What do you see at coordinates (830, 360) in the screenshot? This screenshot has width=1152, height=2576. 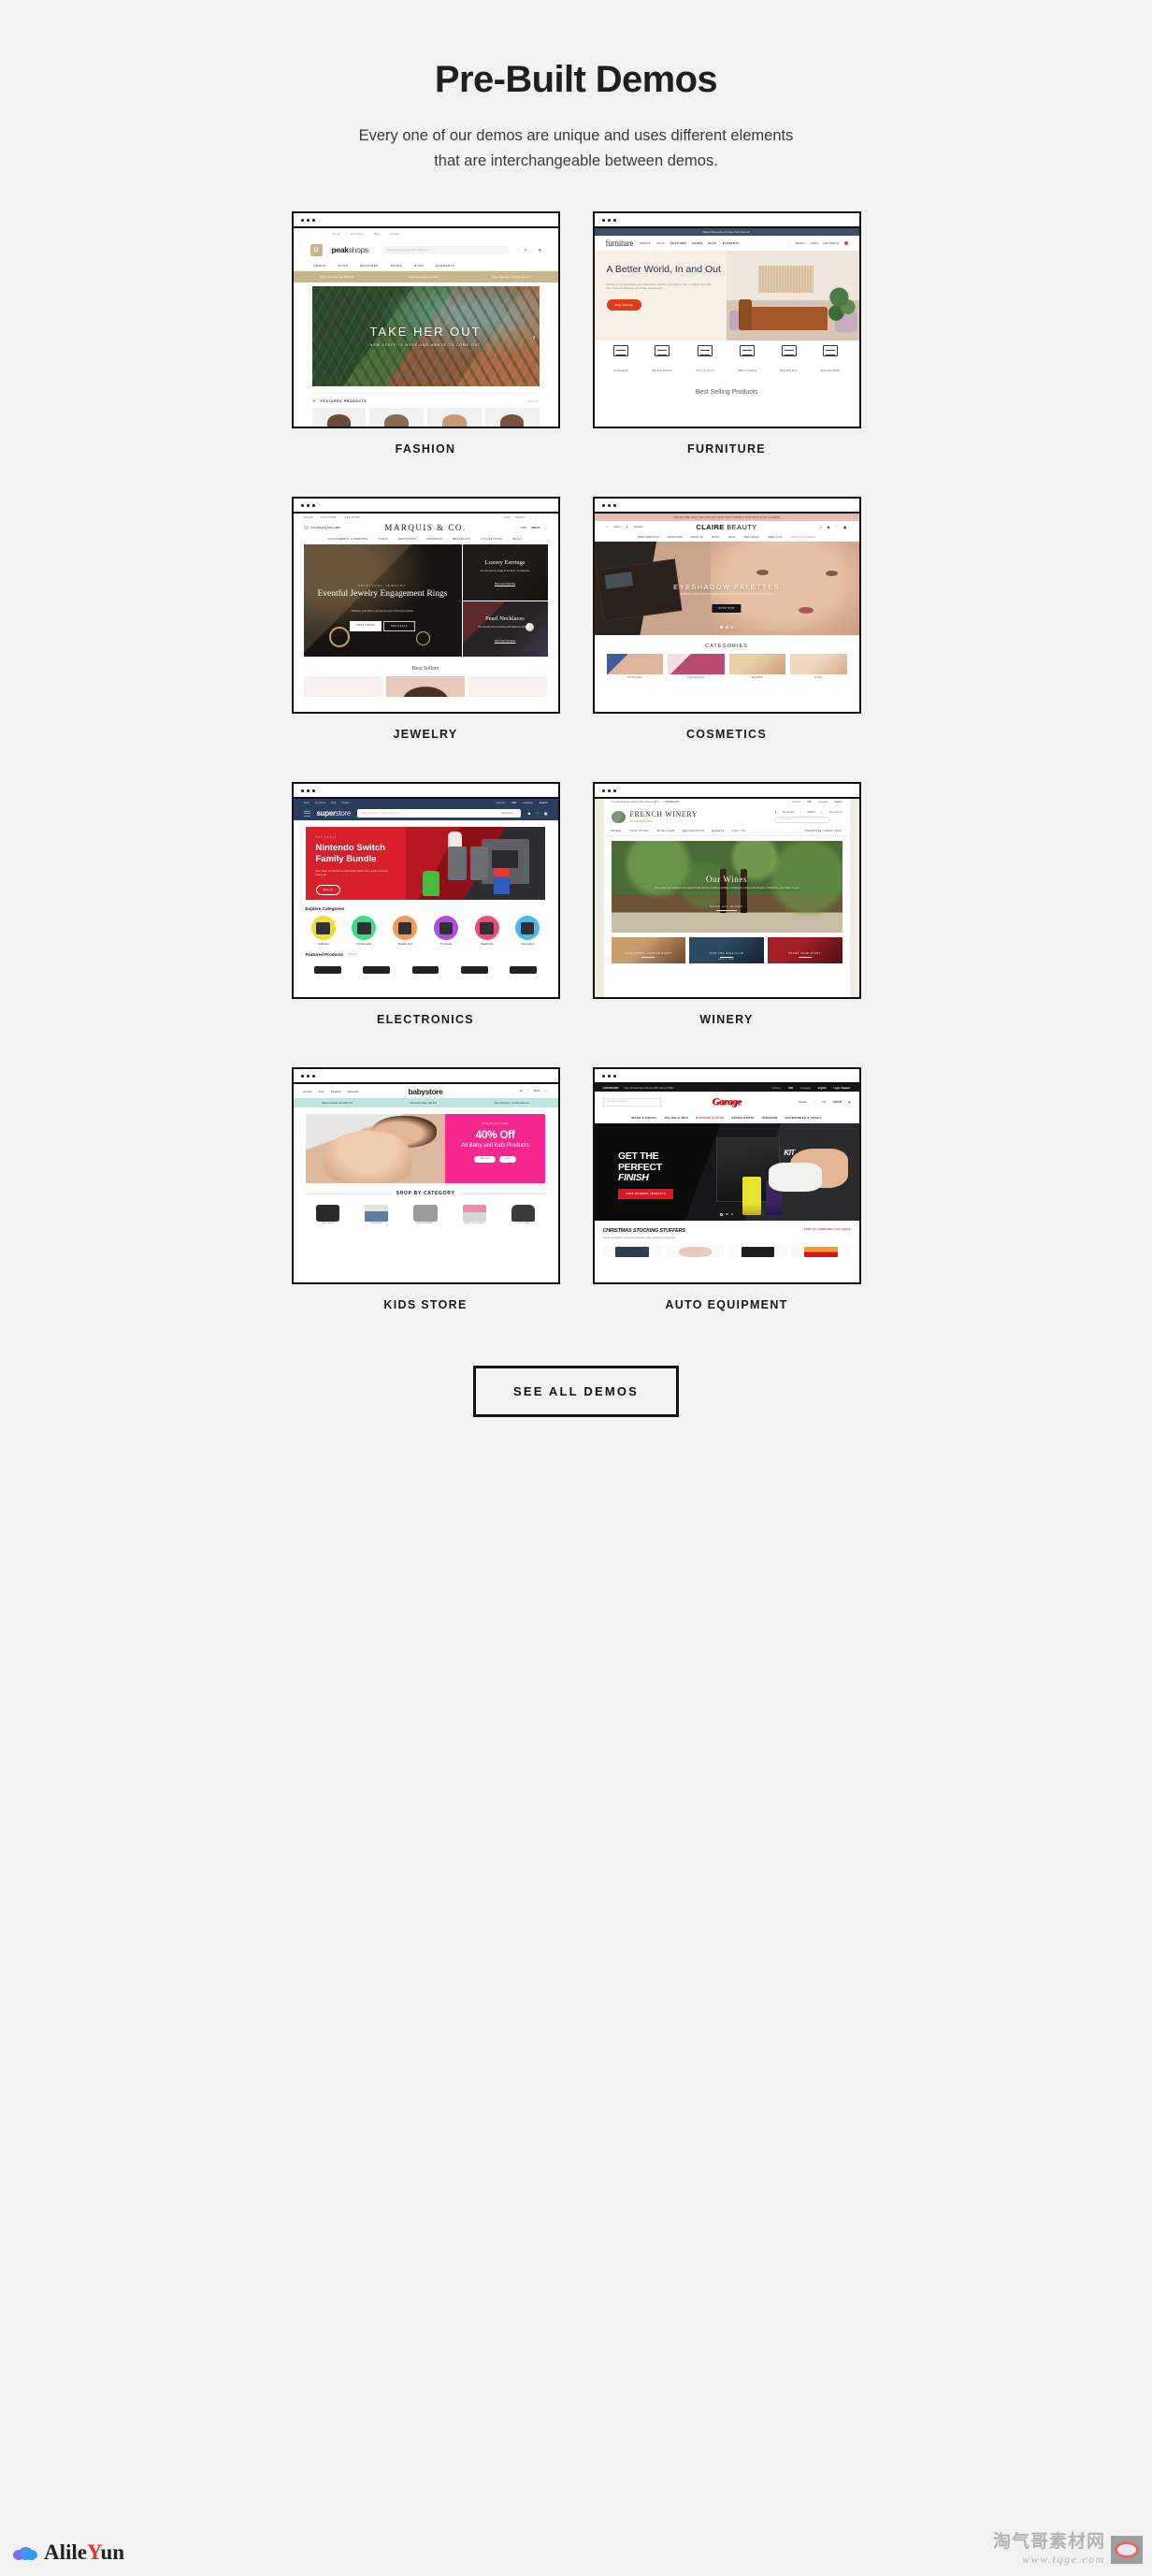 I see `furniture-category: Sectional Sofas` at bounding box center [830, 360].